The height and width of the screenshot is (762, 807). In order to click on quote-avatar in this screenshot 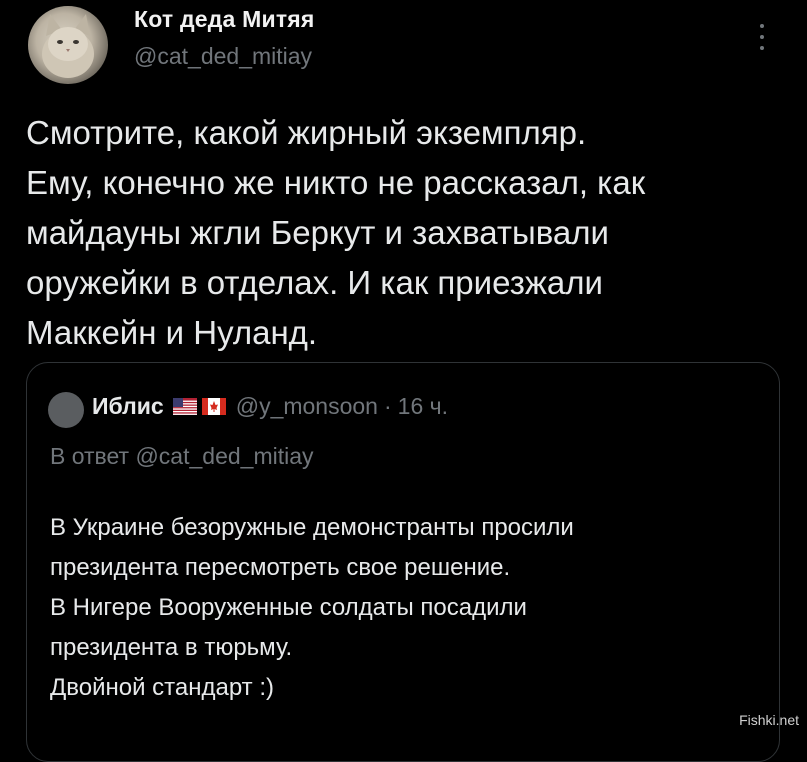, I will do `click(66, 410)`.